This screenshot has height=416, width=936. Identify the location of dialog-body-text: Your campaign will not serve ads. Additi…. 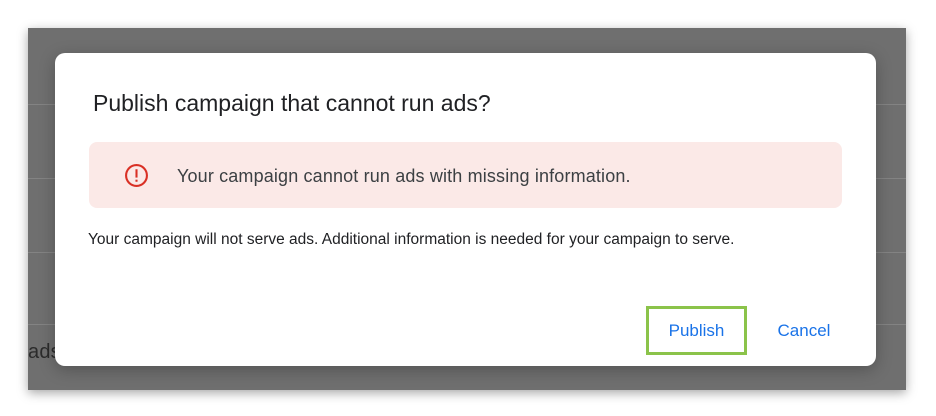
(411, 239).